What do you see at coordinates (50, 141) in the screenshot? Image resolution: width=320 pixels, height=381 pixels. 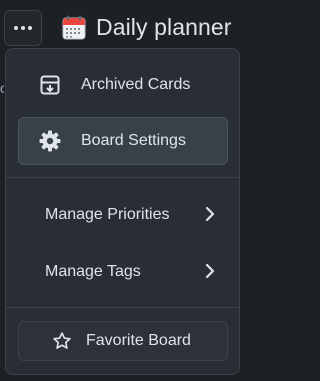 I see `gear-icon` at bounding box center [50, 141].